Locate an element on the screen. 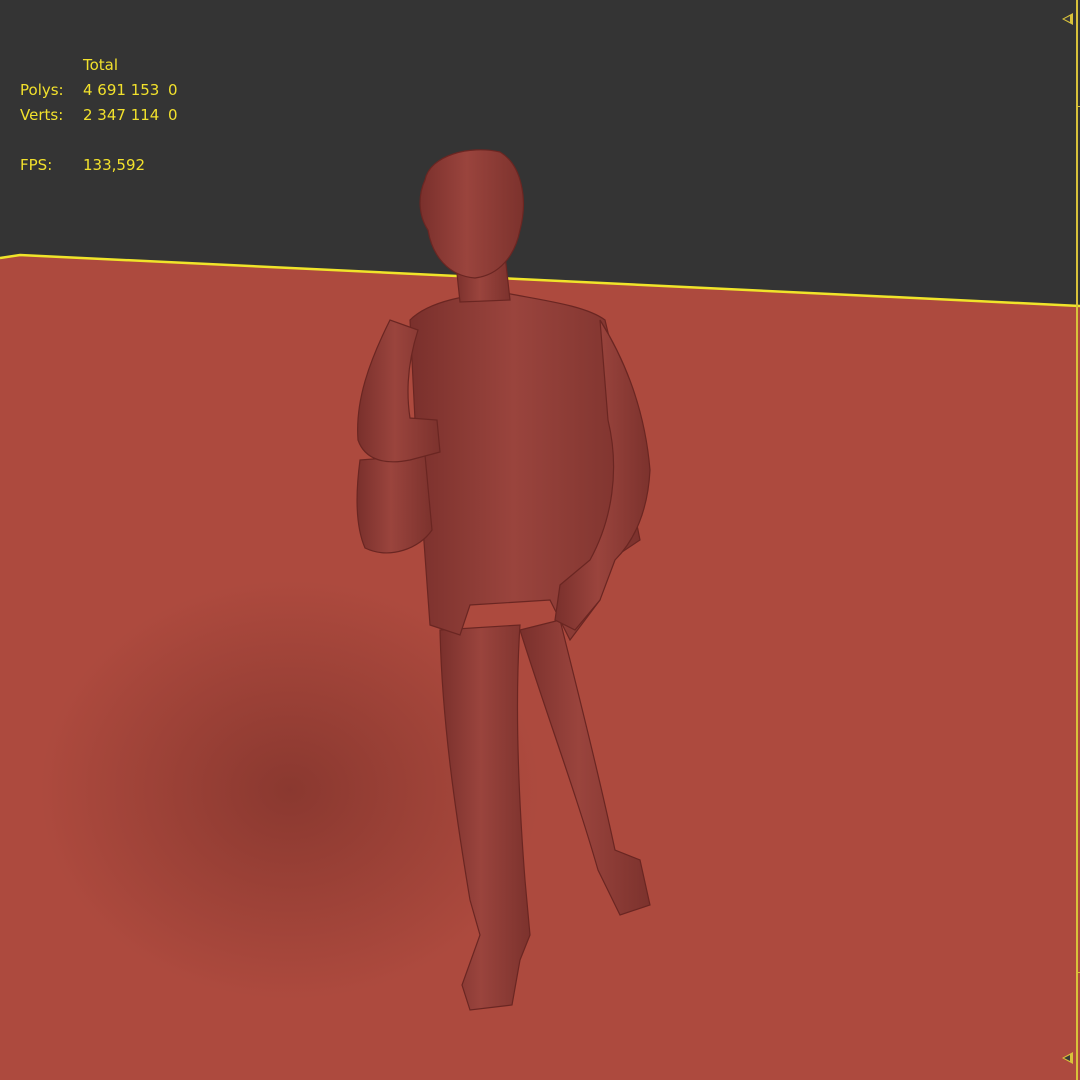 This screenshot has width=1080, height=1080. polys-total: 4 691 153 is located at coordinates (121, 90).